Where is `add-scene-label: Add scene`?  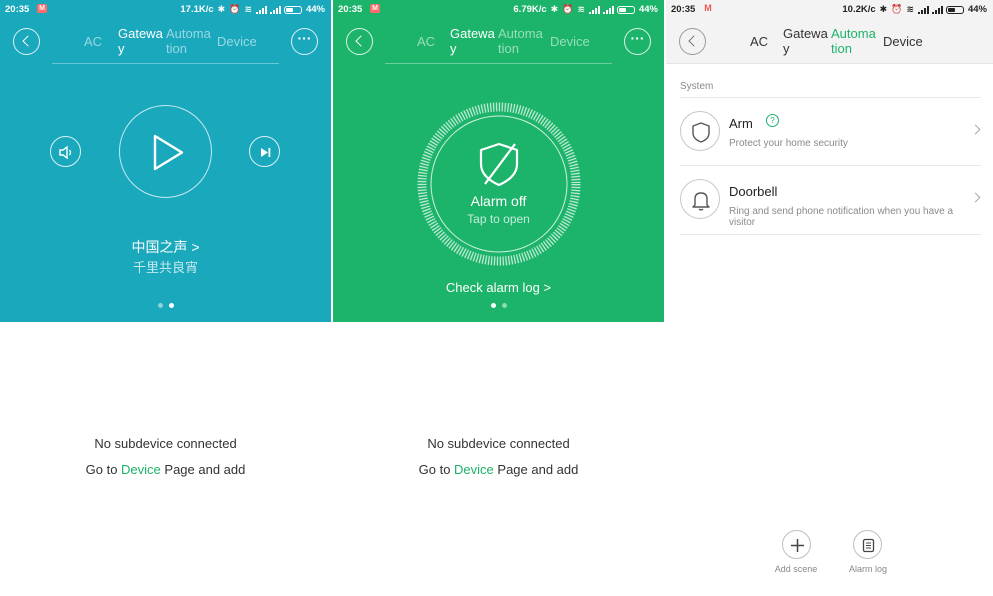
add-scene-label: Add scene is located at coordinates (796, 569).